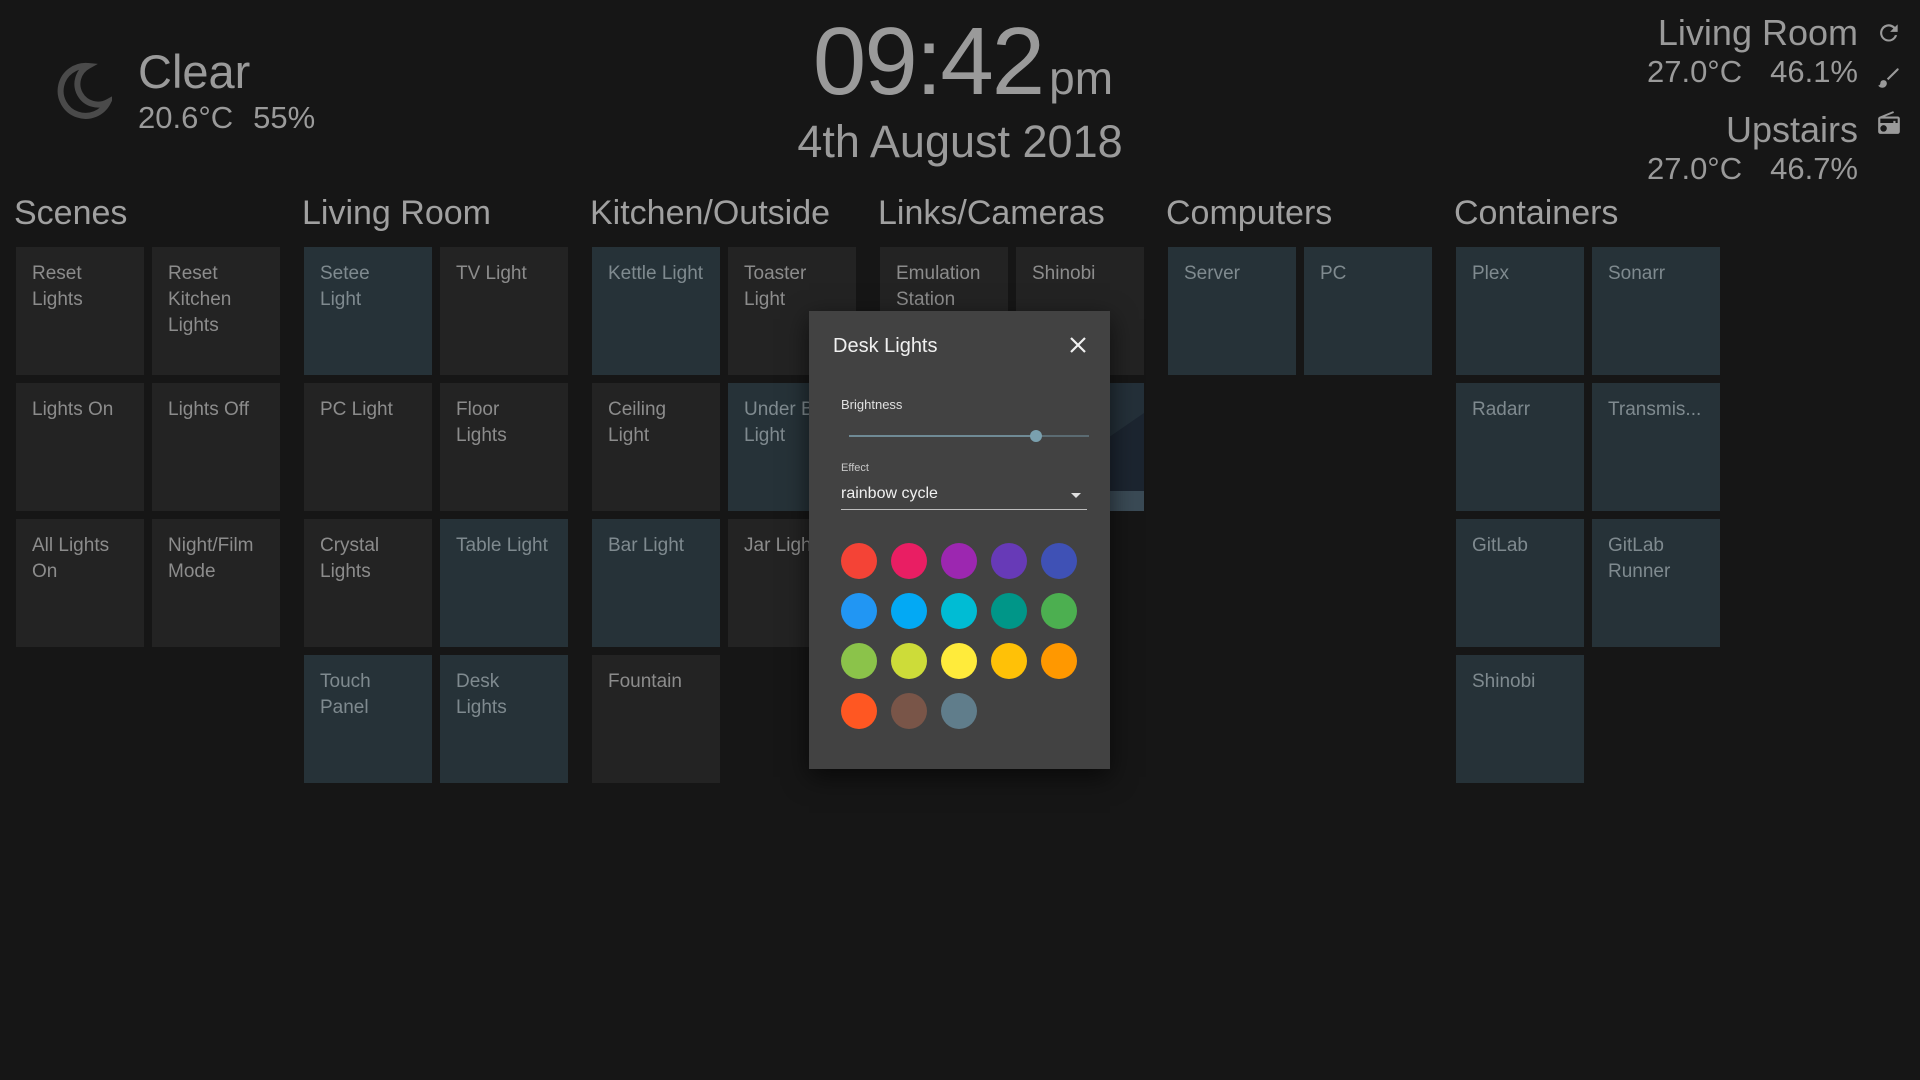 Image resolution: width=1920 pixels, height=1080 pixels. I want to click on brush-icon, so click(1889, 78).